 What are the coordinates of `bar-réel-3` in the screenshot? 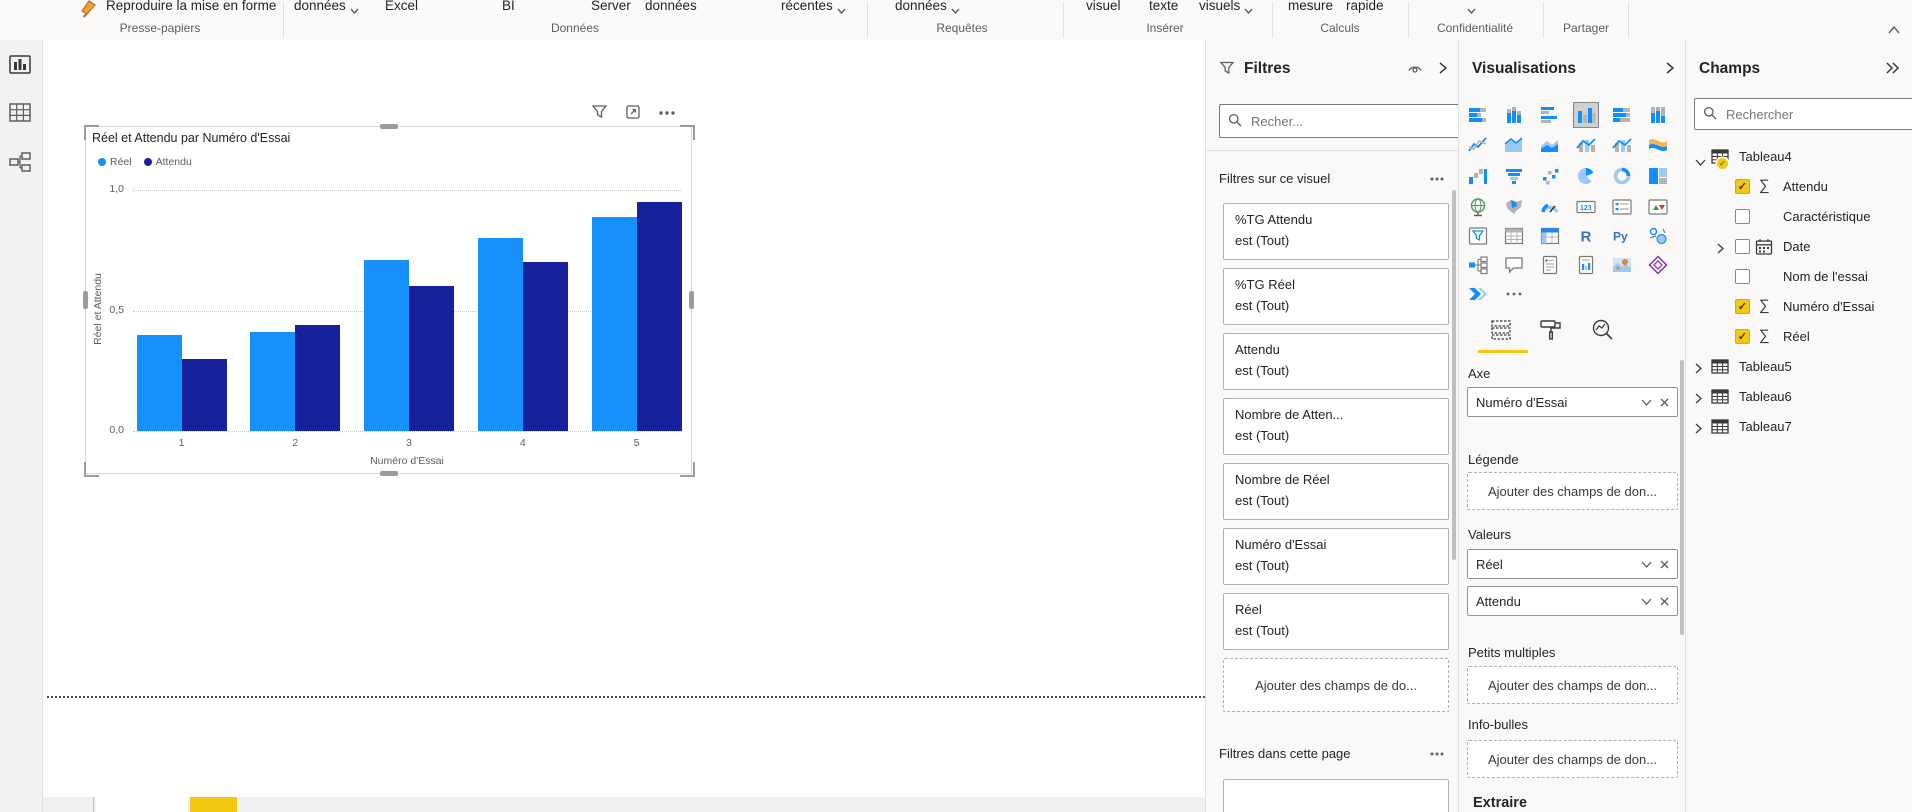 It's located at (386, 345).